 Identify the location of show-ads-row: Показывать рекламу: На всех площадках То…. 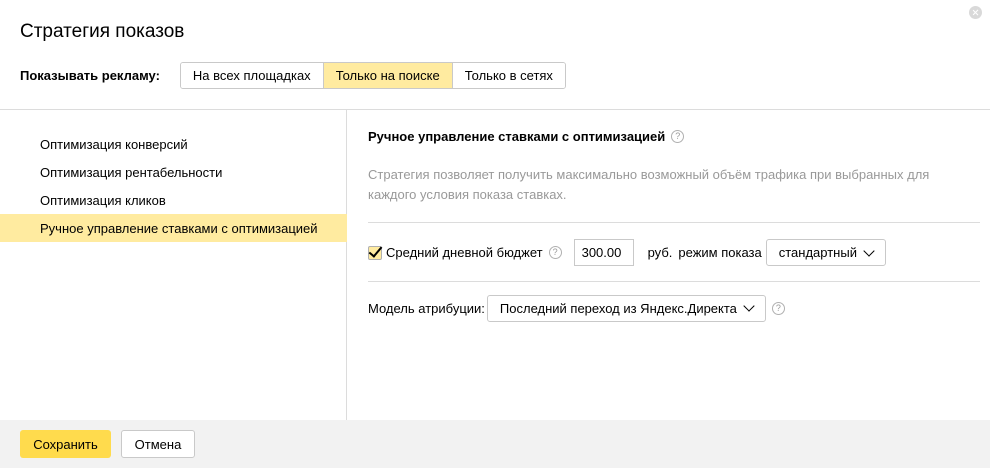
(293, 75).